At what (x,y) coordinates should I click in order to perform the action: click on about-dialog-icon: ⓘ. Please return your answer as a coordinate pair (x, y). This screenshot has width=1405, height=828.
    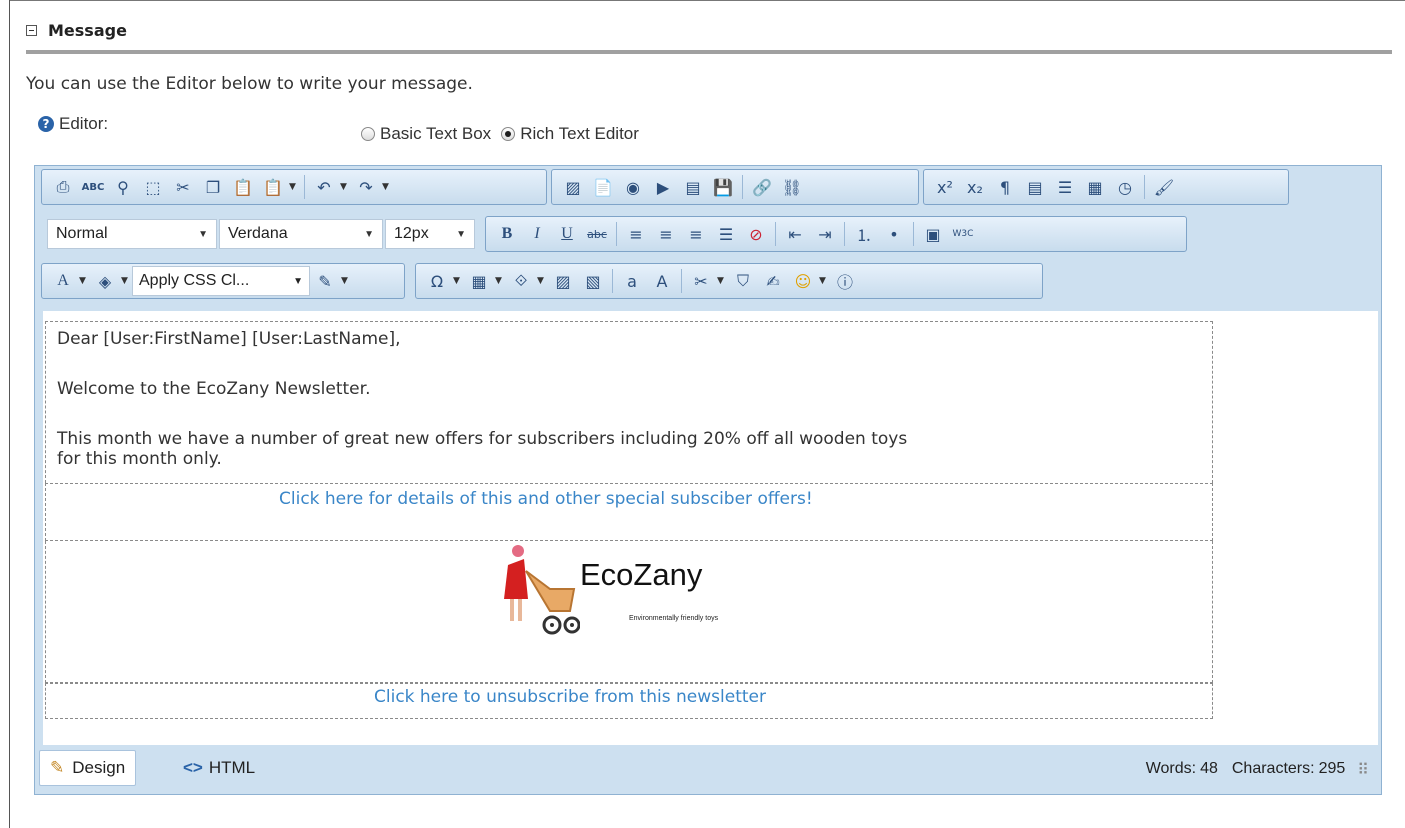
    Looking at the image, I should click on (845, 281).